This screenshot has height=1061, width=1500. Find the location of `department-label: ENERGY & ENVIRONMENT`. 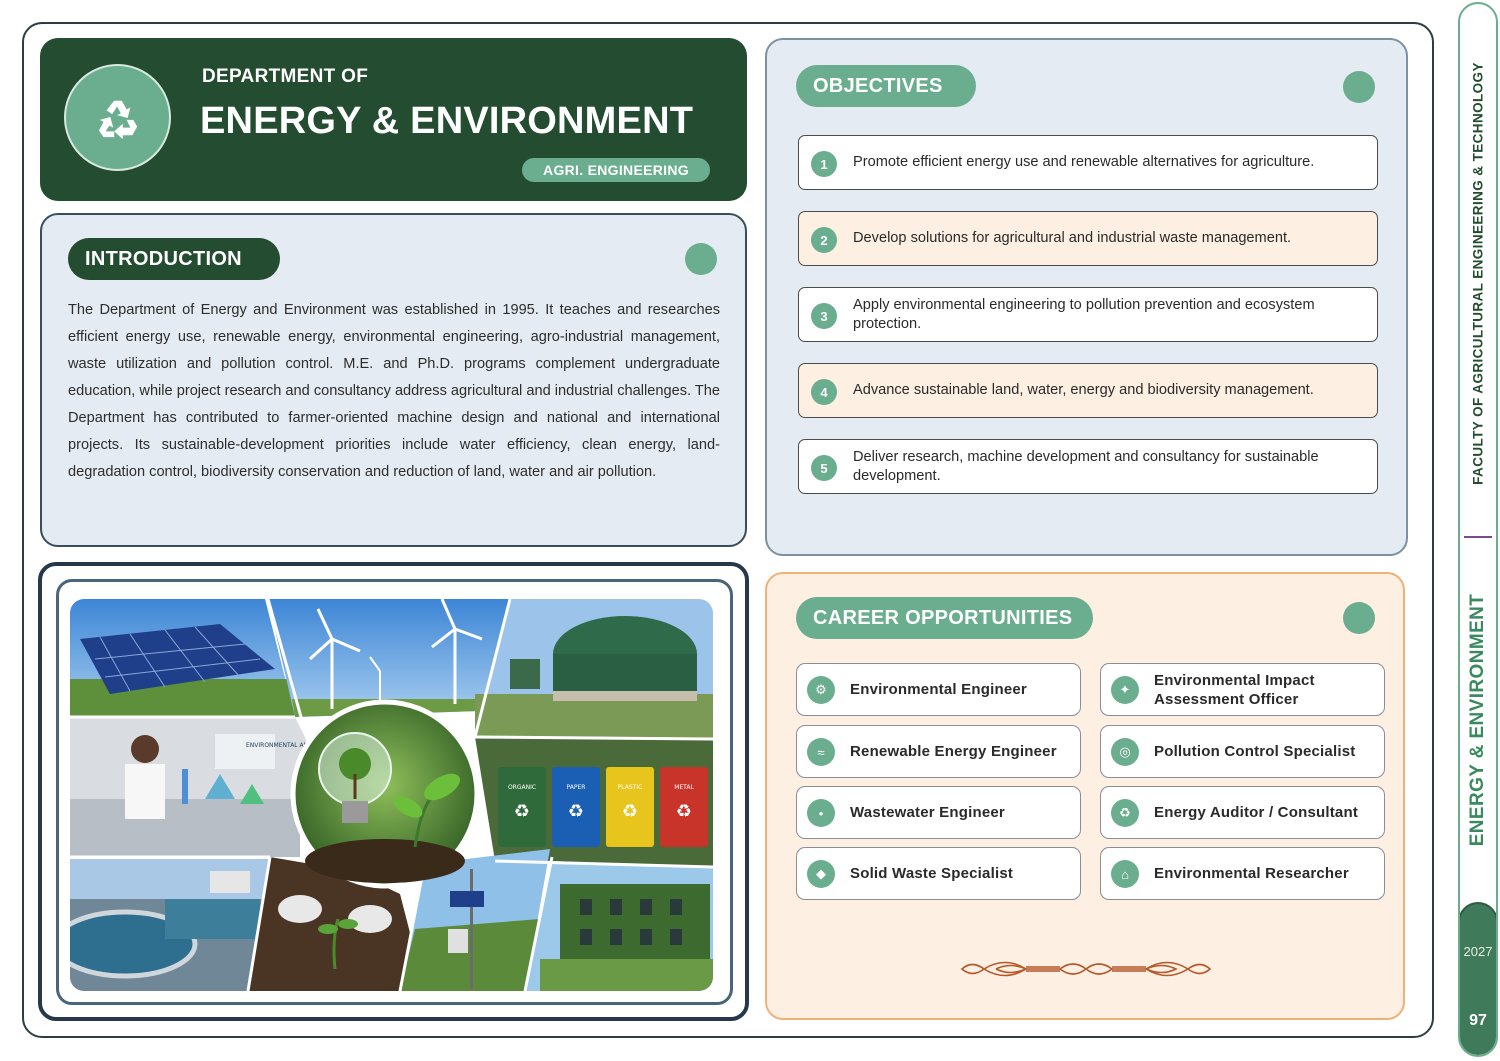

department-label: ENERGY & ENVIRONMENT is located at coordinates (1477, 720).